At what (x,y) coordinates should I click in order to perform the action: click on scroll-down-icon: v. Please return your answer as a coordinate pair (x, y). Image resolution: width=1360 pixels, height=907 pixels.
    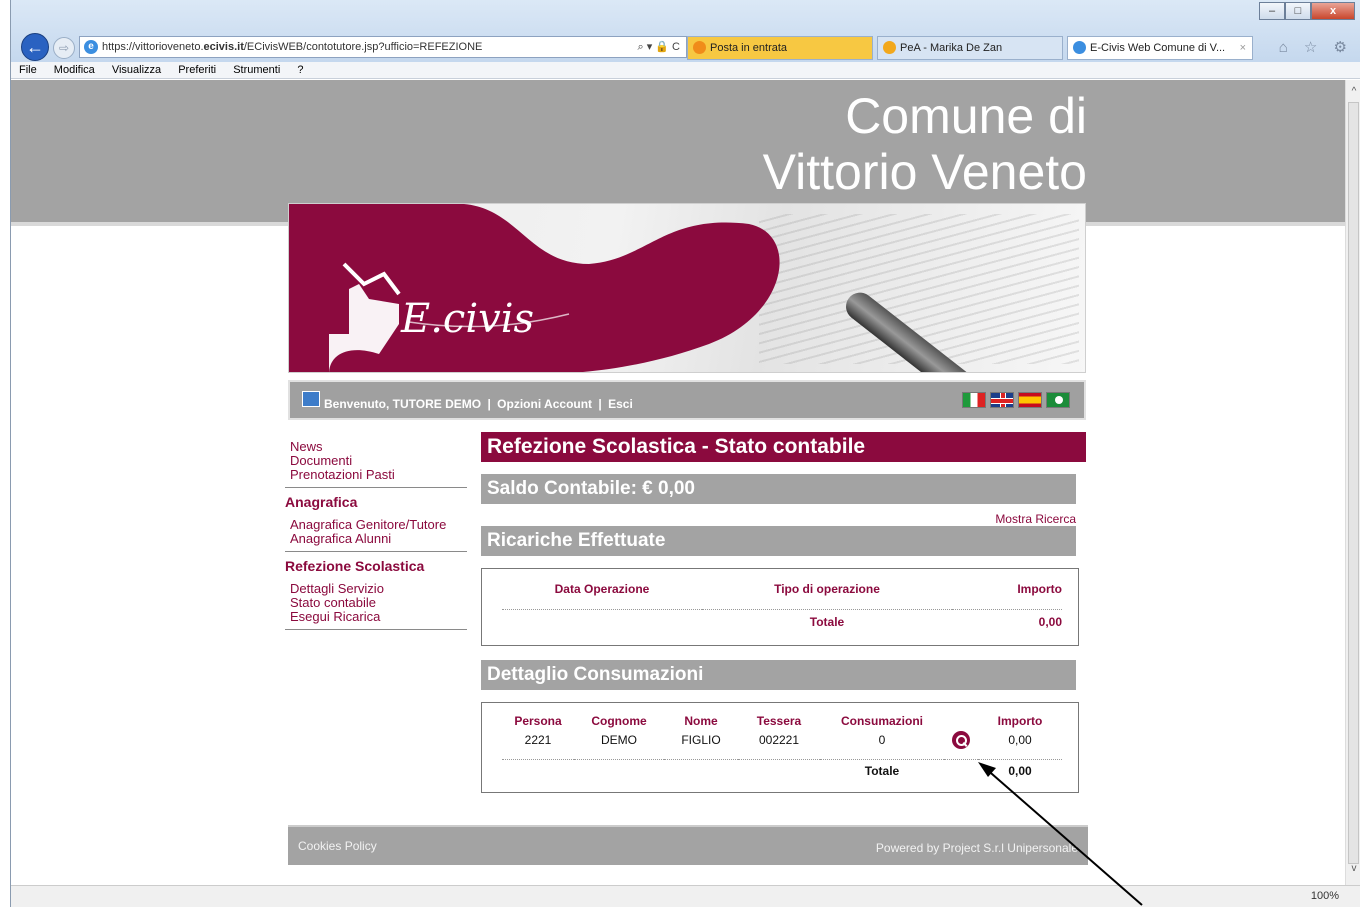
    Looking at the image, I should click on (1353, 871).